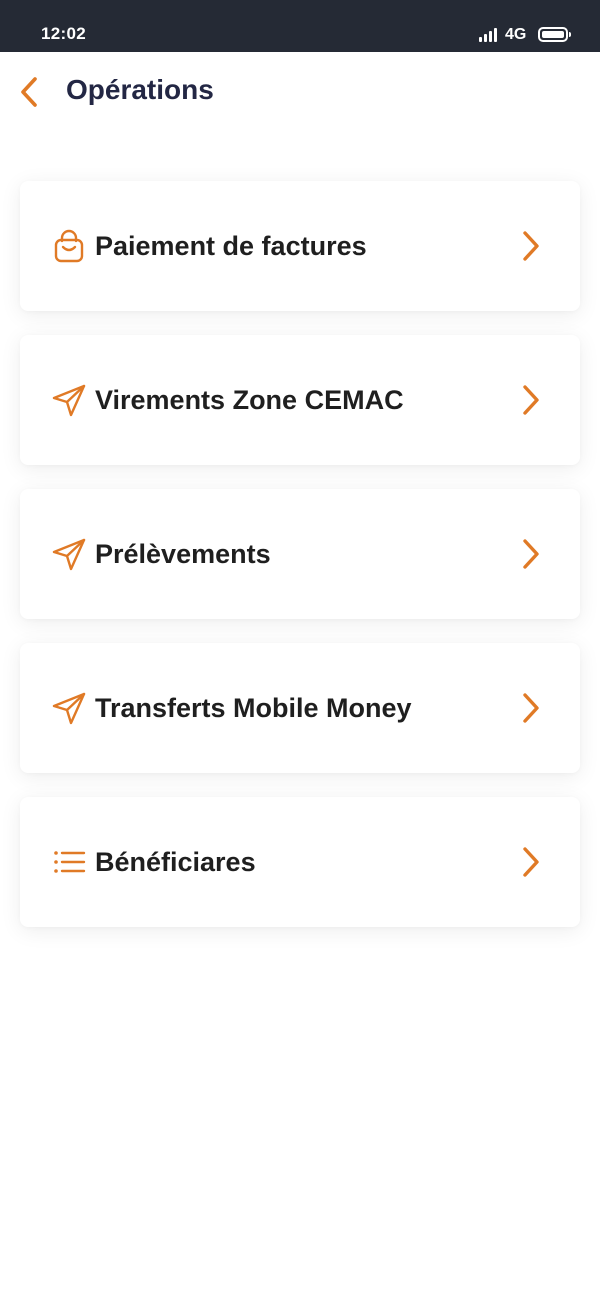 The image size is (600, 1299). Describe the element at coordinates (63, 33) in the screenshot. I see `status-time: 12:02` at that location.